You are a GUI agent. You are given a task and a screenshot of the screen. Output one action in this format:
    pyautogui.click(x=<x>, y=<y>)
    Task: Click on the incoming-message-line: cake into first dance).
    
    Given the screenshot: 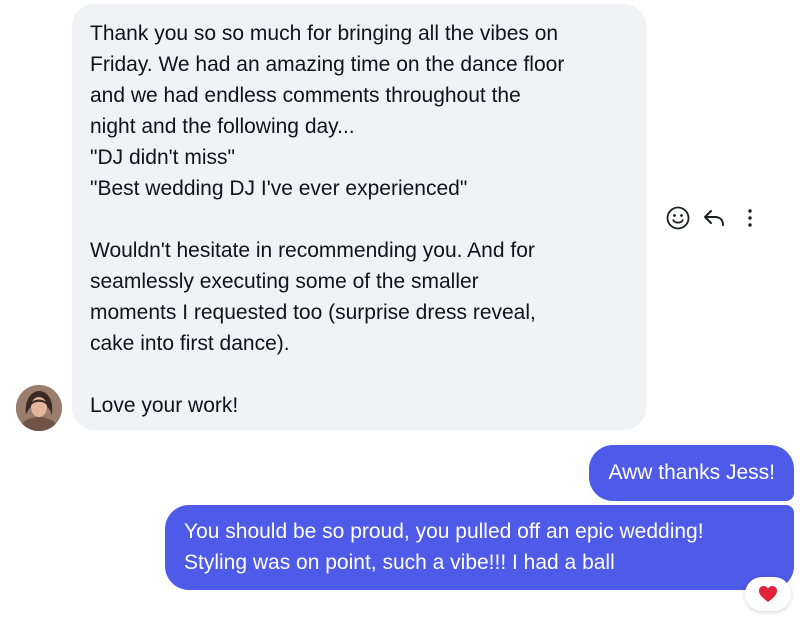 What is the action you would take?
    pyautogui.click(x=190, y=343)
    